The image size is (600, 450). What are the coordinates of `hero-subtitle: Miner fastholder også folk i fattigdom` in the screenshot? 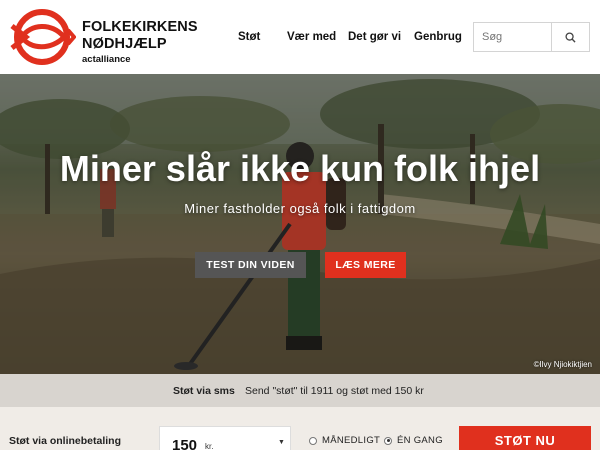 It's located at (300, 208).